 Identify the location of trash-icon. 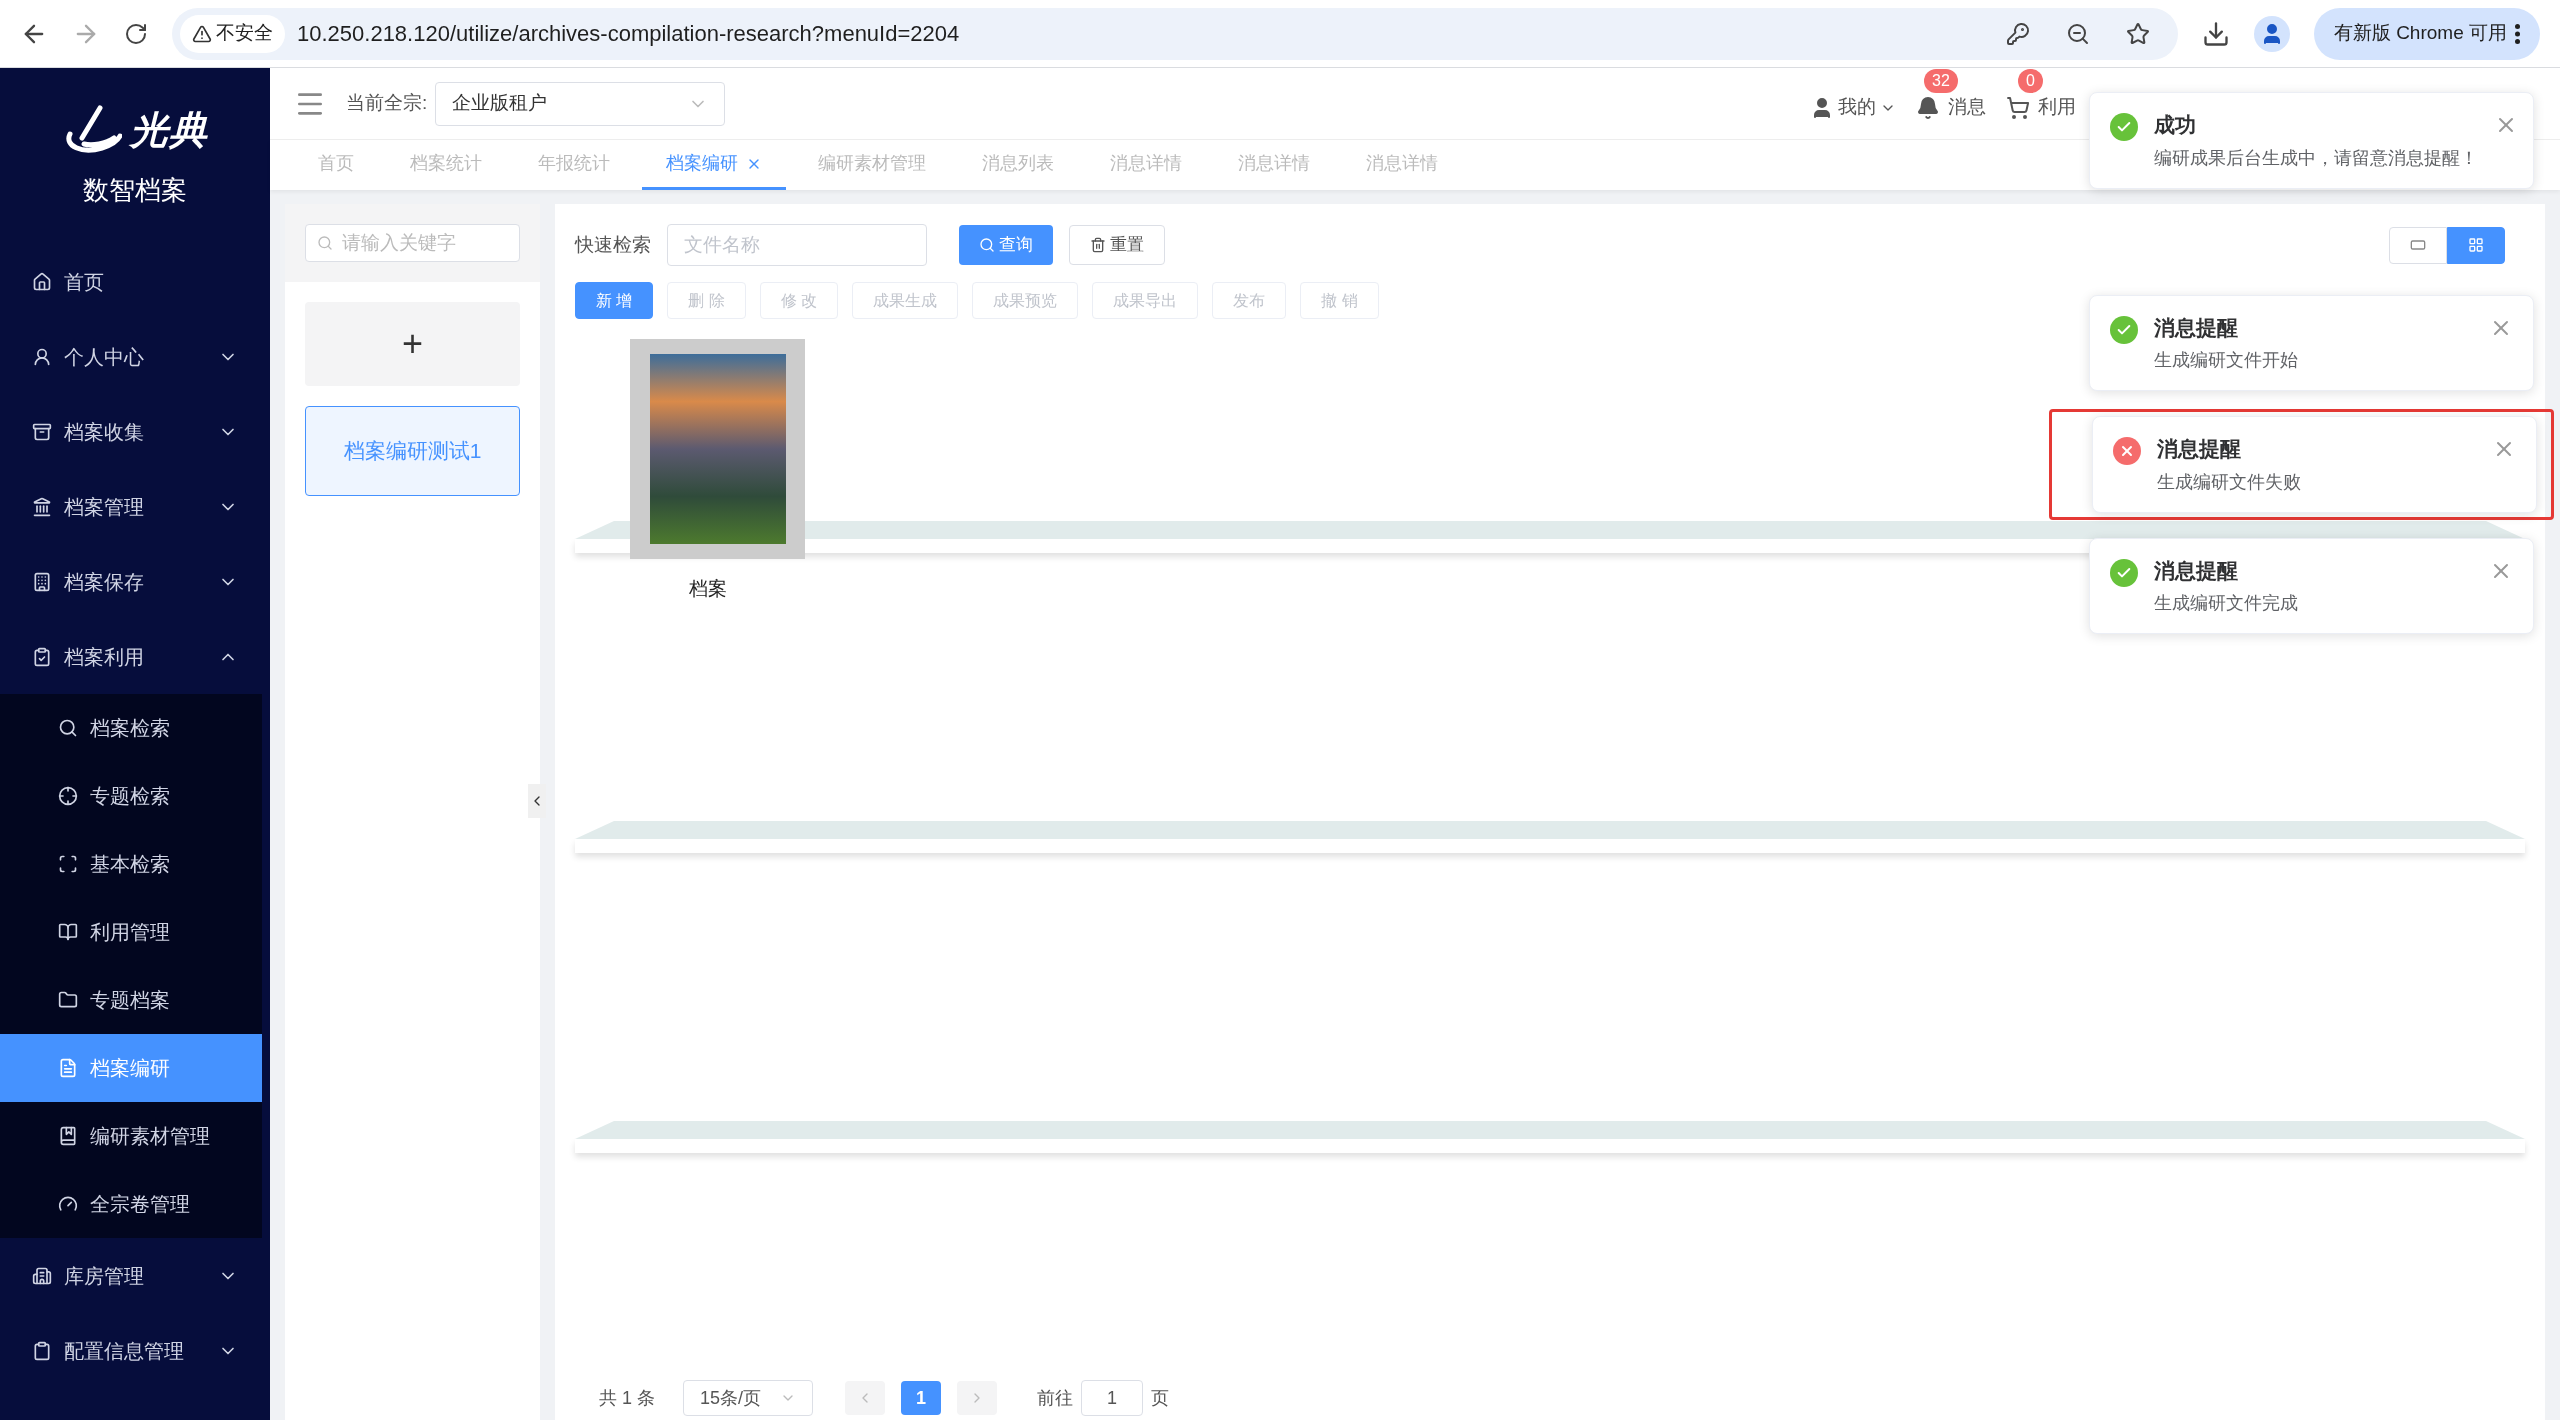
(1098, 245).